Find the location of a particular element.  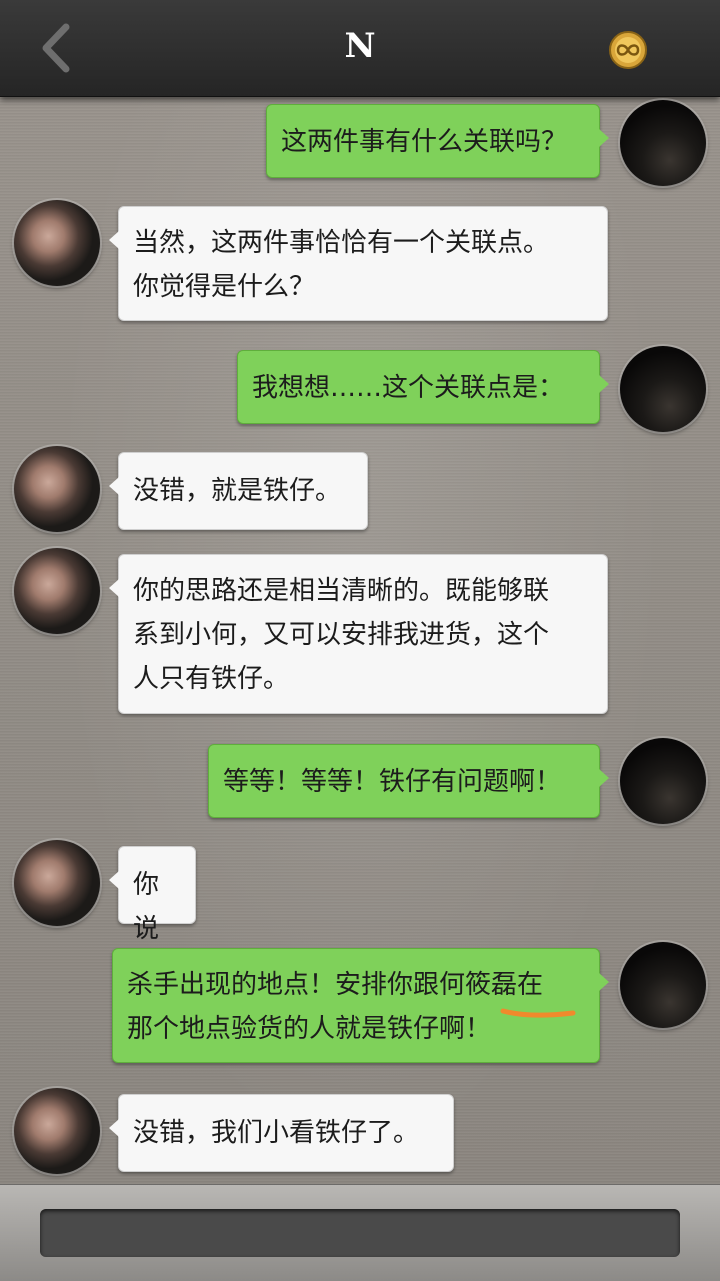

message-bubble-incoming: 没错，就是铁仔。 is located at coordinates (238, 491).